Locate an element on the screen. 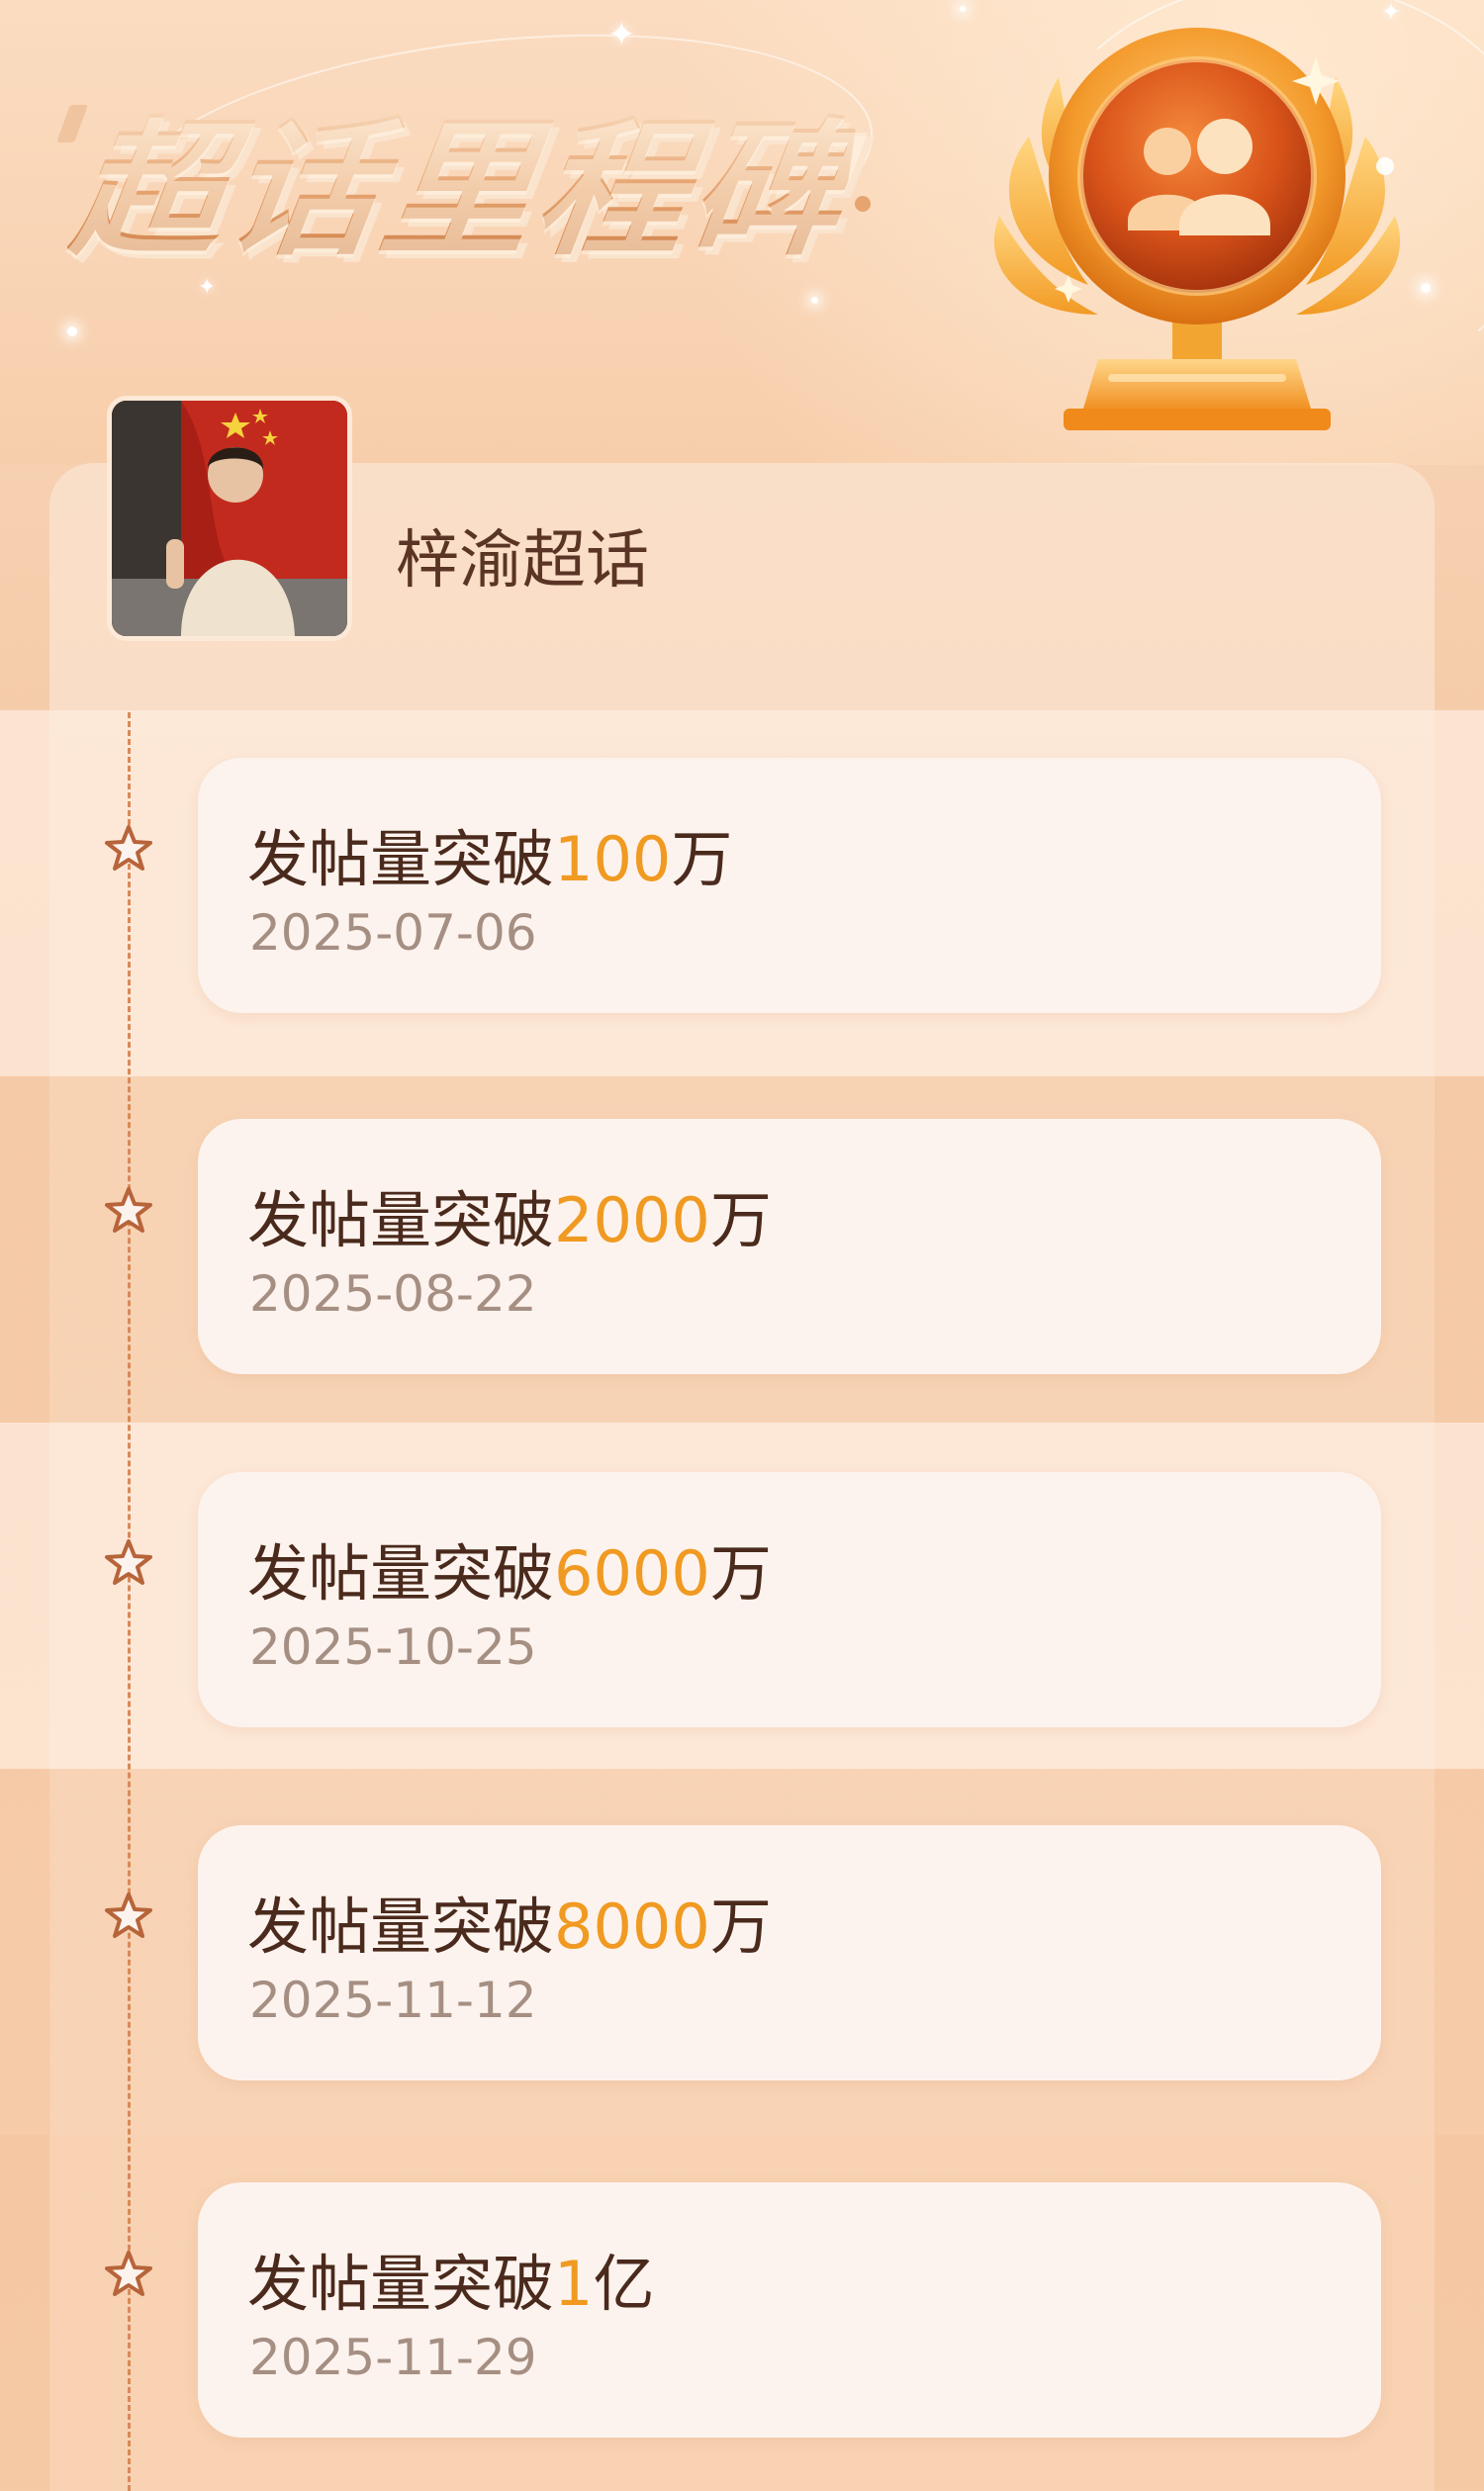 Image resolution: width=1484 pixels, height=2491 pixels. milestone-item: 发帖量突破100万 2025-07-06 is located at coordinates (789, 885).